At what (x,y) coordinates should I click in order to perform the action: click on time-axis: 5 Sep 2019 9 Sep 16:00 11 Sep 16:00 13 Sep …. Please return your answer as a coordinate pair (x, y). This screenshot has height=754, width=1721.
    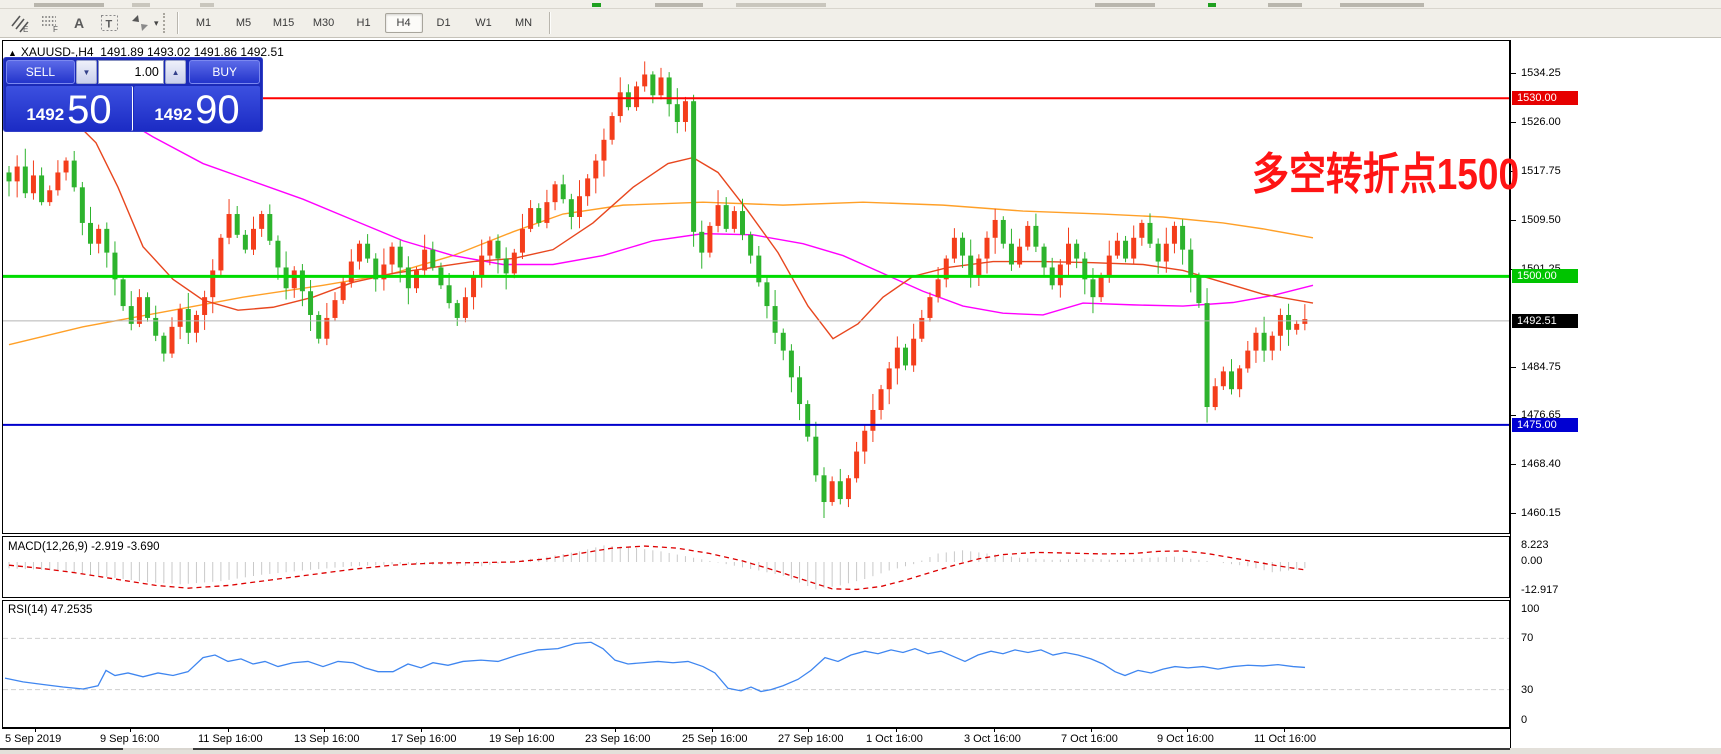
    Looking at the image, I should click on (756, 738).